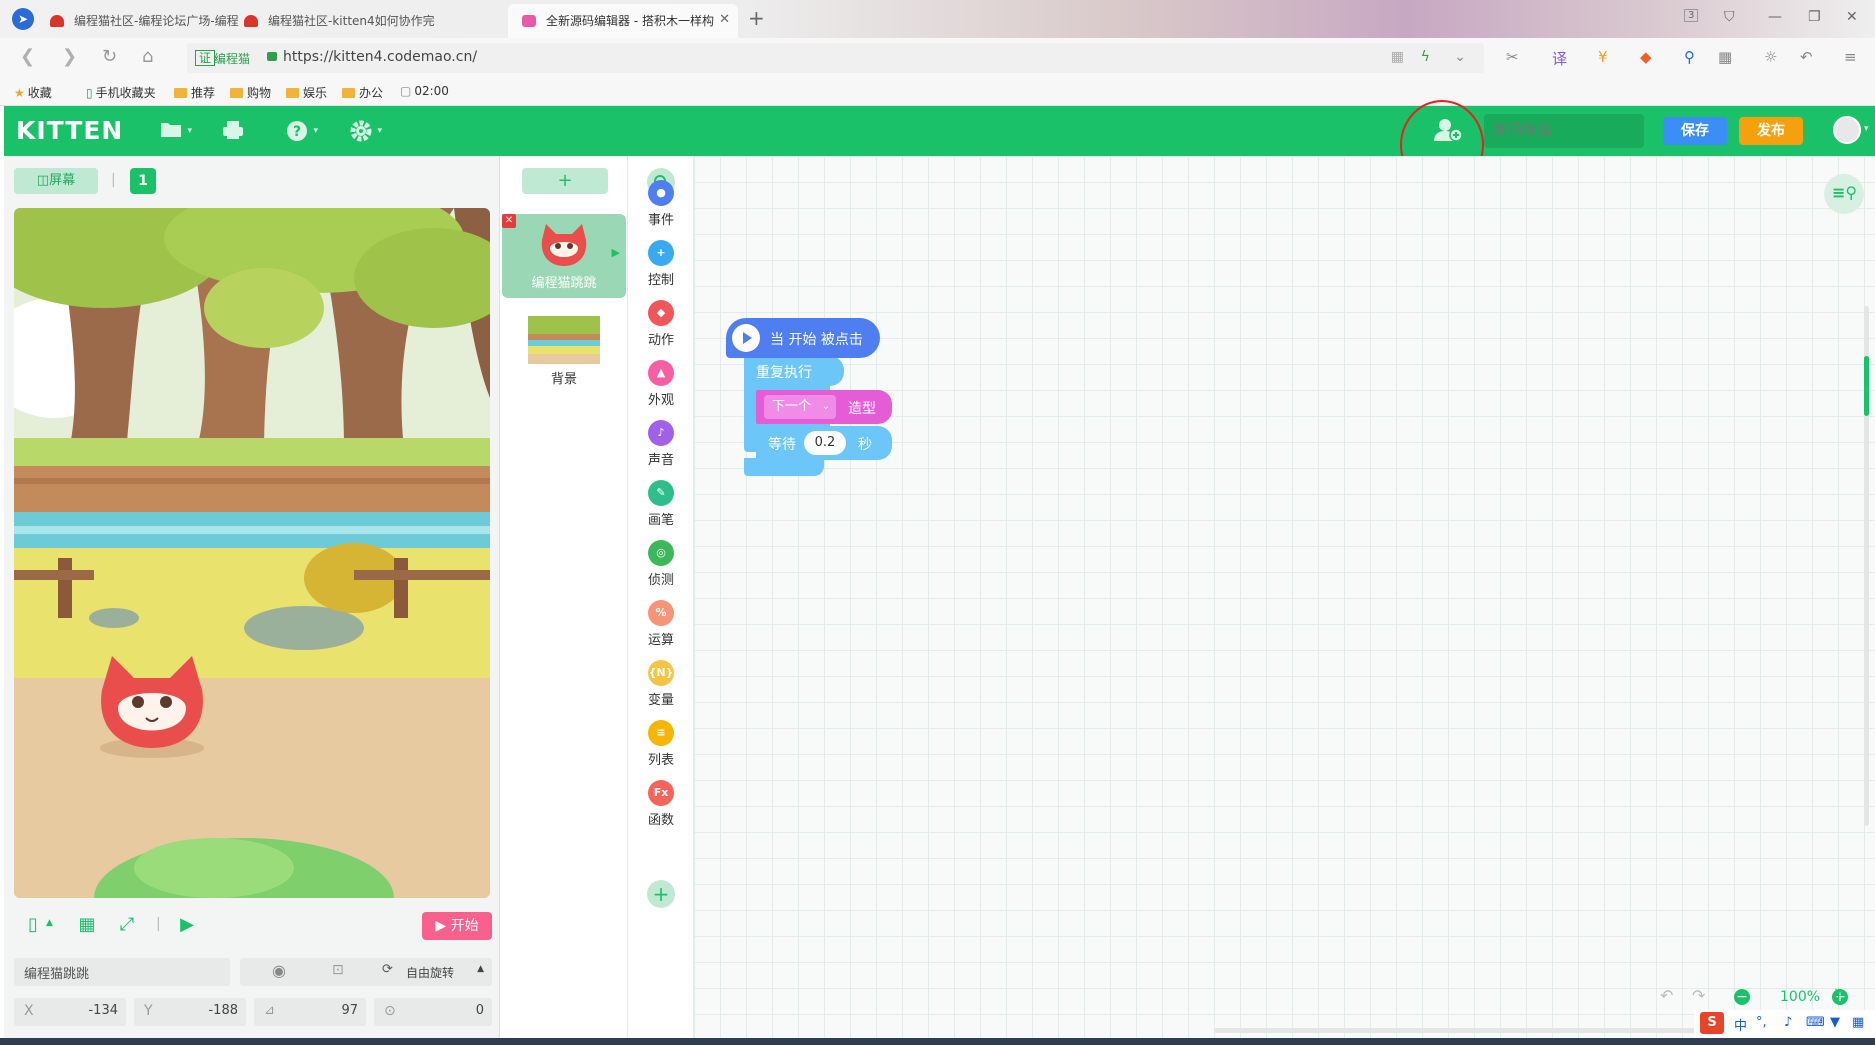 The width and height of the screenshot is (1875, 1045). I want to click on close-tab-icon: ✕, so click(724, 19).